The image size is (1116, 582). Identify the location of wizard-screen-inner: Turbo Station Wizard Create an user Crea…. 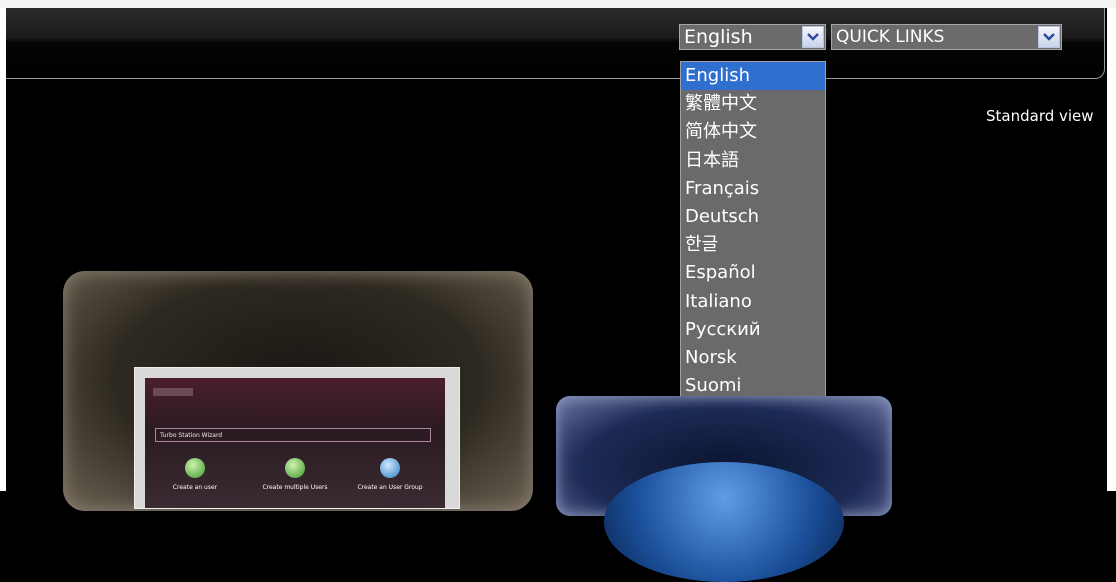
(295, 443).